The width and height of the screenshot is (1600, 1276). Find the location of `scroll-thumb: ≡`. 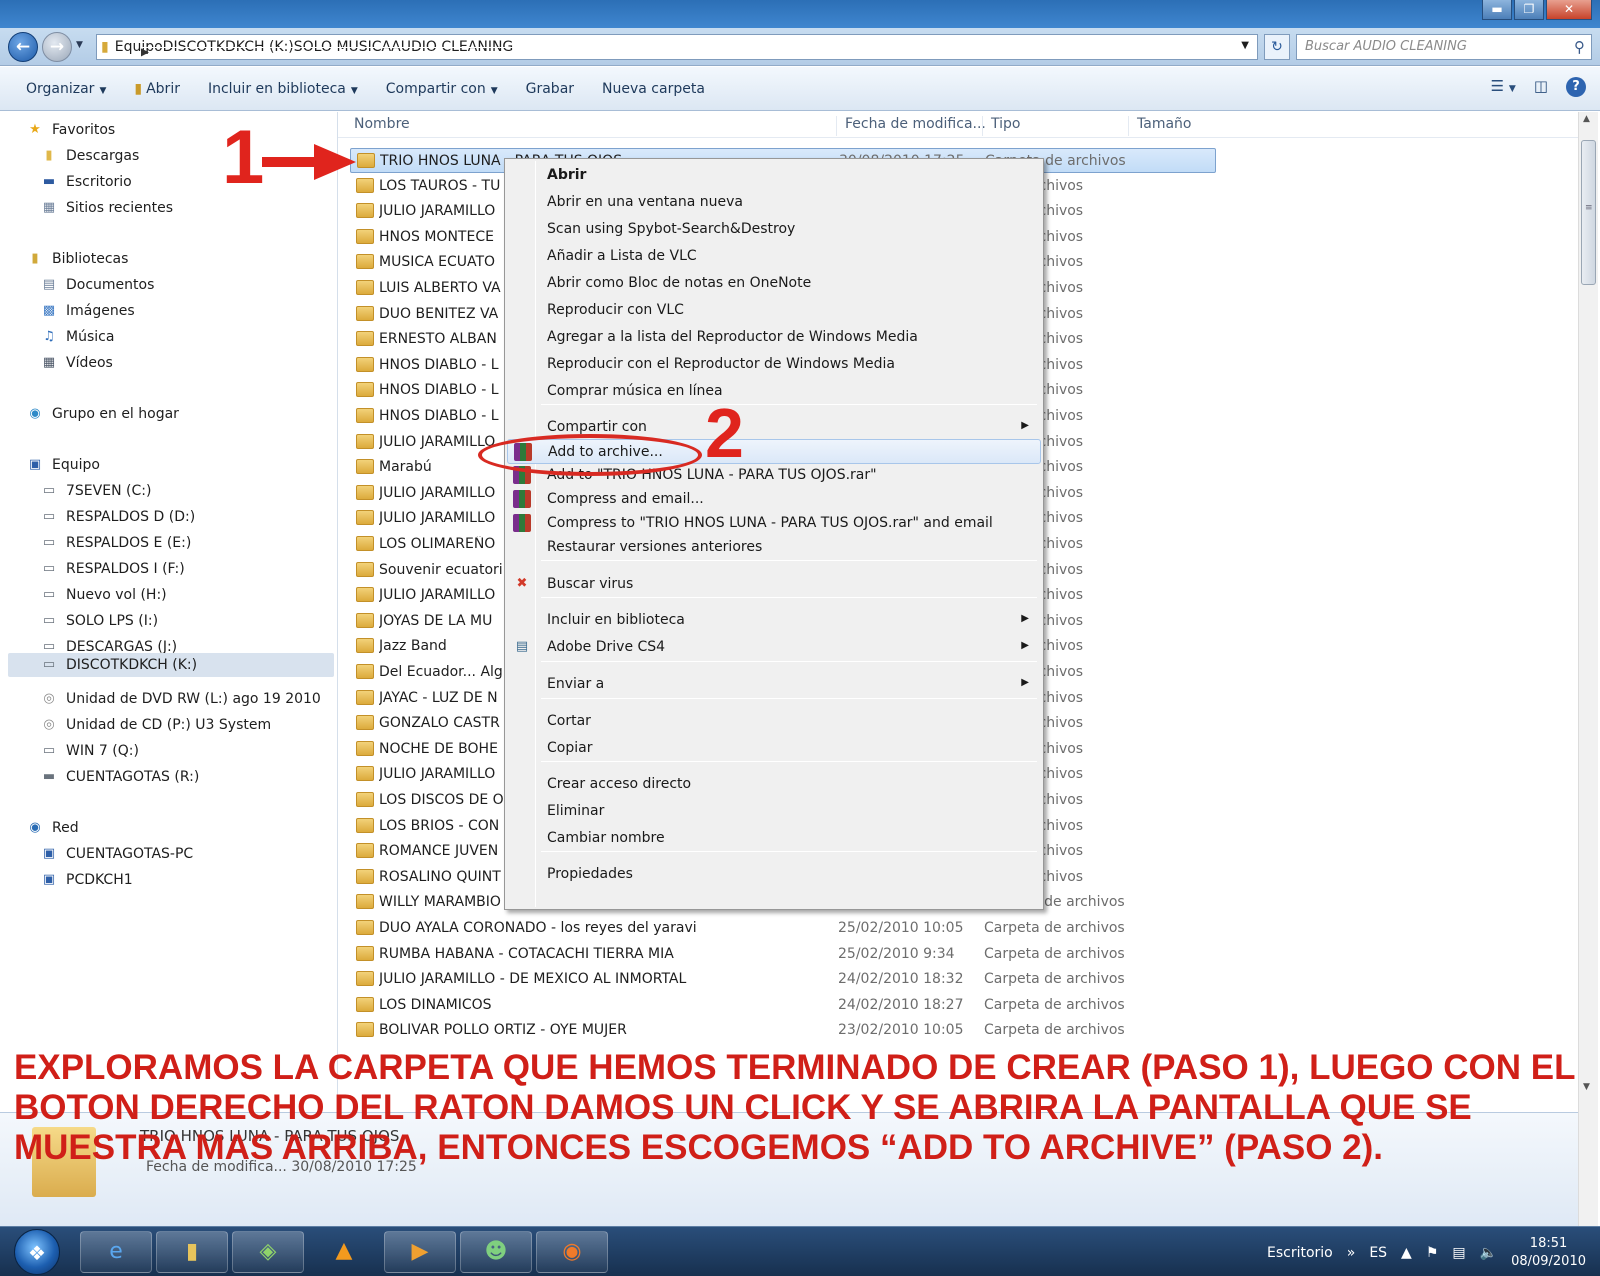

scroll-thumb: ≡ is located at coordinates (1588, 212).